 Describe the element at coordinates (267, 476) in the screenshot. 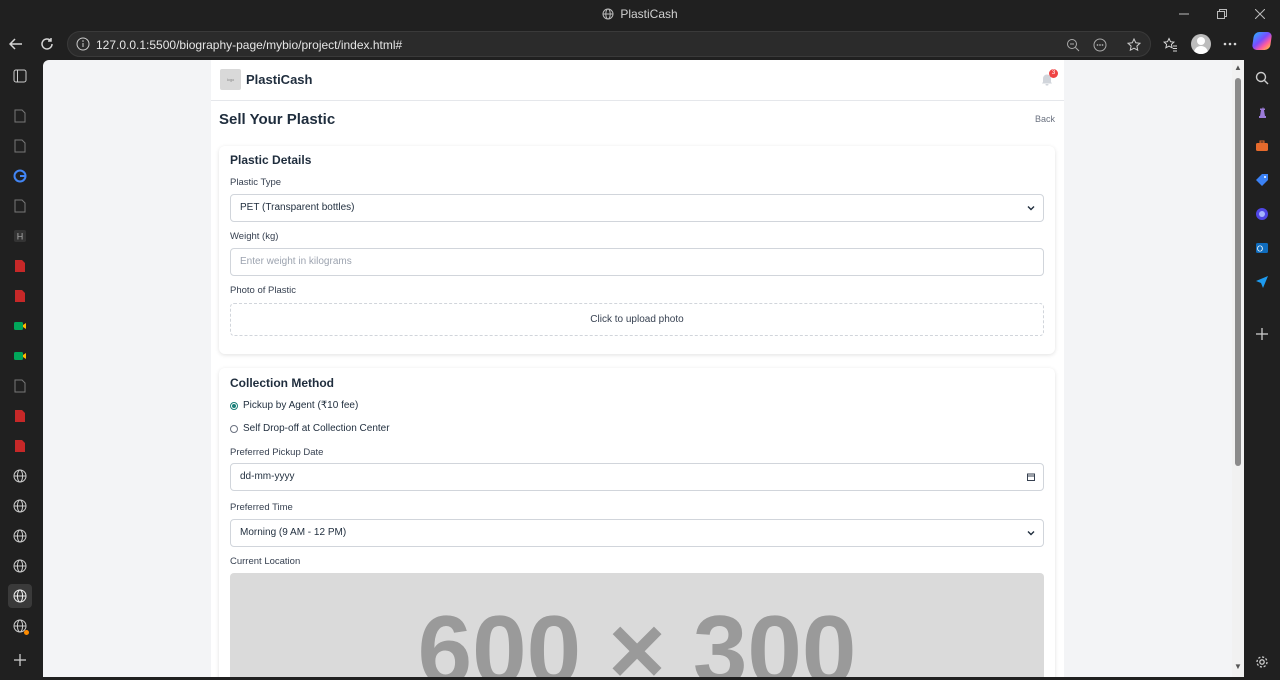

I see `pickup-date-placeholder: dd-mm-yyyy` at that location.